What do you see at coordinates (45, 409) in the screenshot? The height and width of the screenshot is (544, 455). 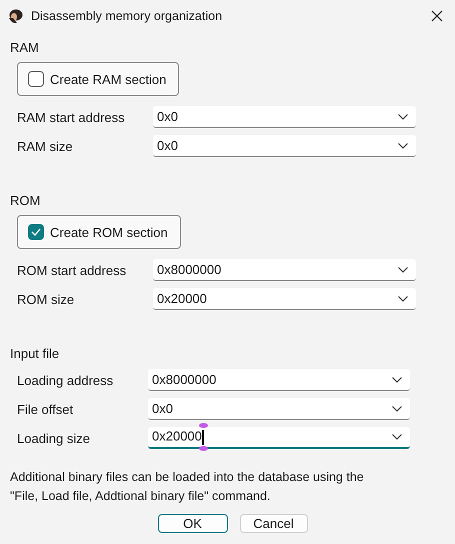 I see `field-label: File offset` at bounding box center [45, 409].